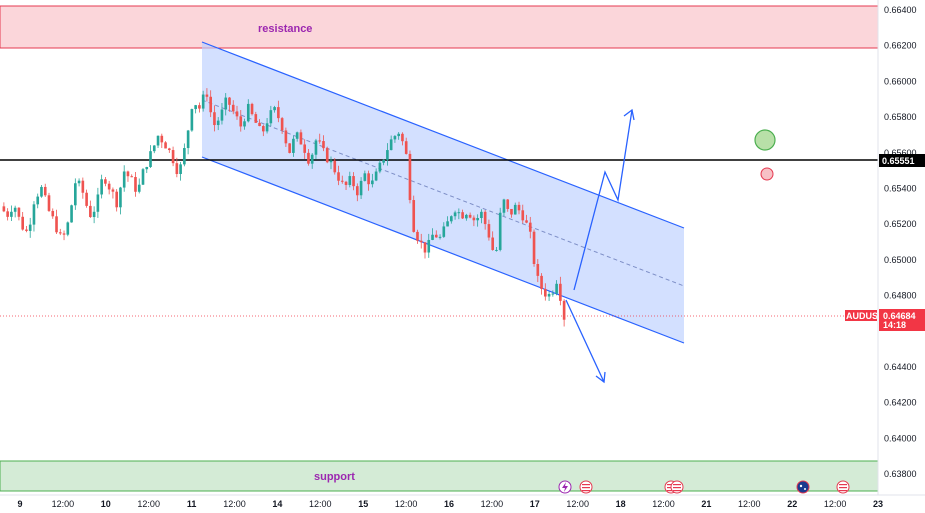 The height and width of the screenshot is (513, 925). Describe the element at coordinates (765, 140) in the screenshot. I see `target-circle` at that location.